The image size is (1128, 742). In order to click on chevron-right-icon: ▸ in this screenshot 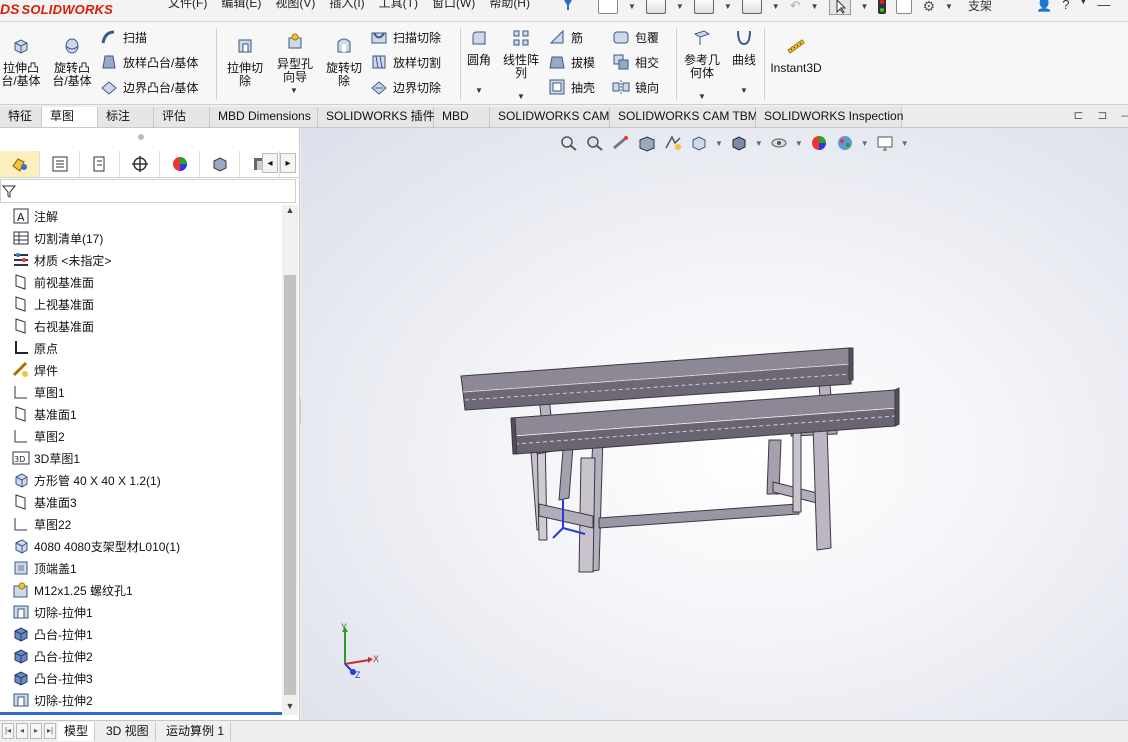, I will do `click(288, 163)`.